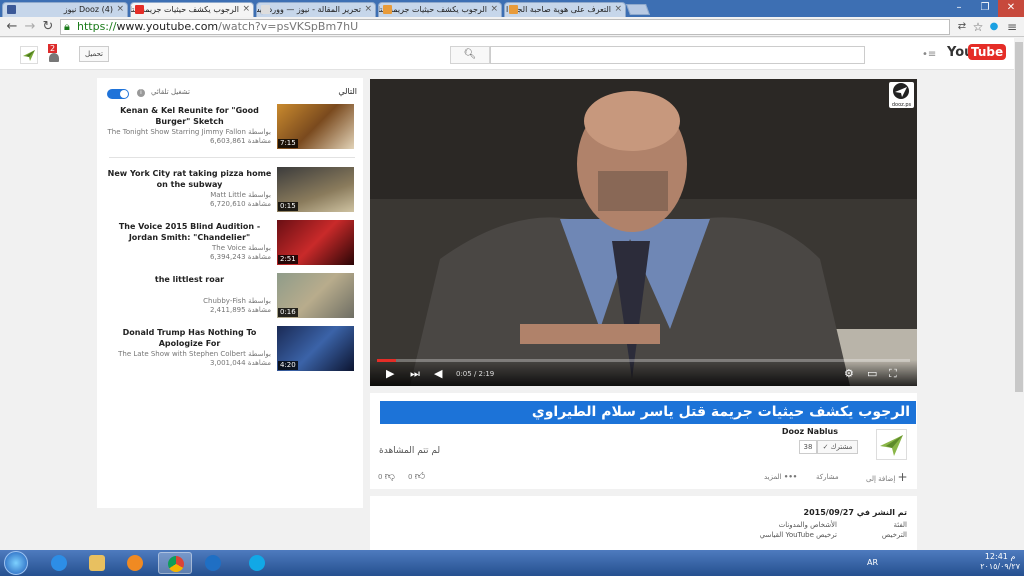 This screenshot has height=576, width=1024. I want to click on search-button: 🔍︎, so click(470, 55).